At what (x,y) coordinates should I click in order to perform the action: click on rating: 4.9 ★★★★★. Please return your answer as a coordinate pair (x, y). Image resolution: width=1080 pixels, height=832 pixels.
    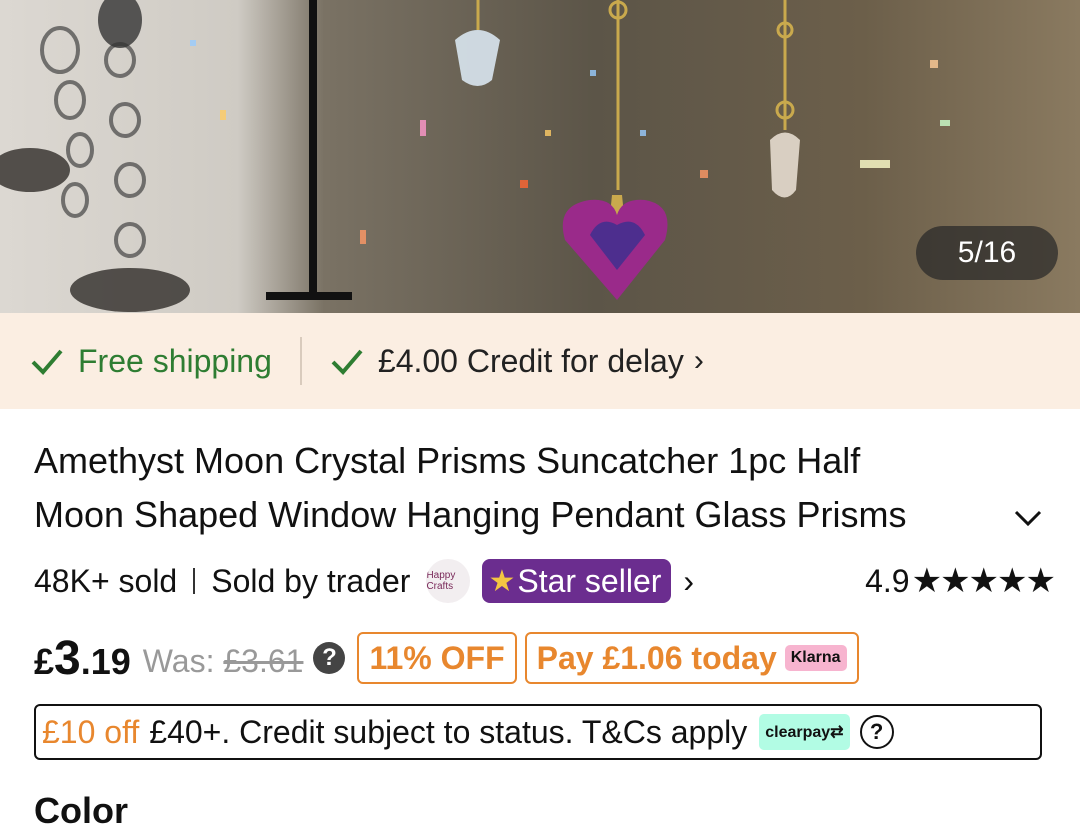
    Looking at the image, I should click on (960, 581).